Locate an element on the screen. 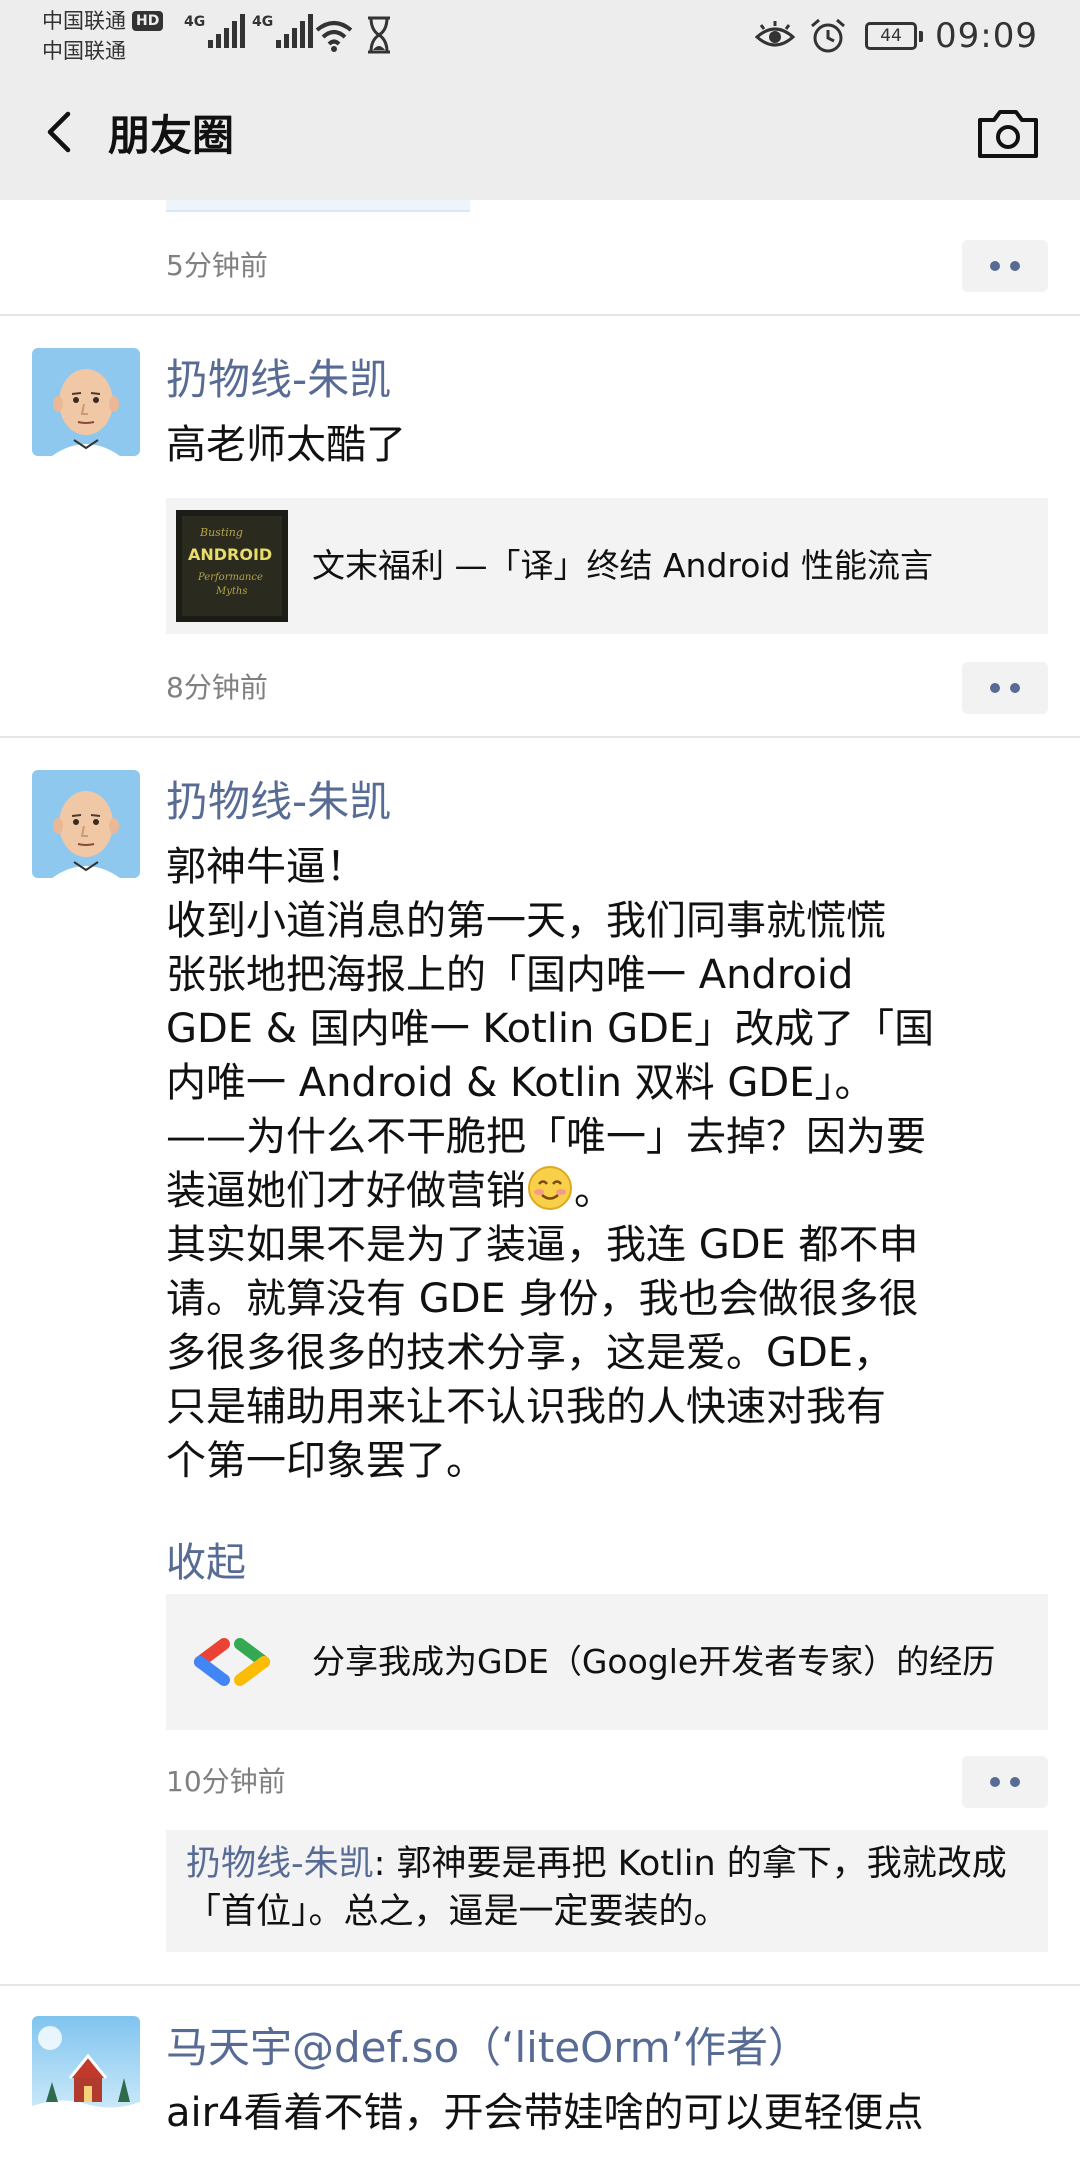 Image resolution: width=1080 pixels, height=2160 pixels. collapse-link: 收起 is located at coordinates (206, 1563).